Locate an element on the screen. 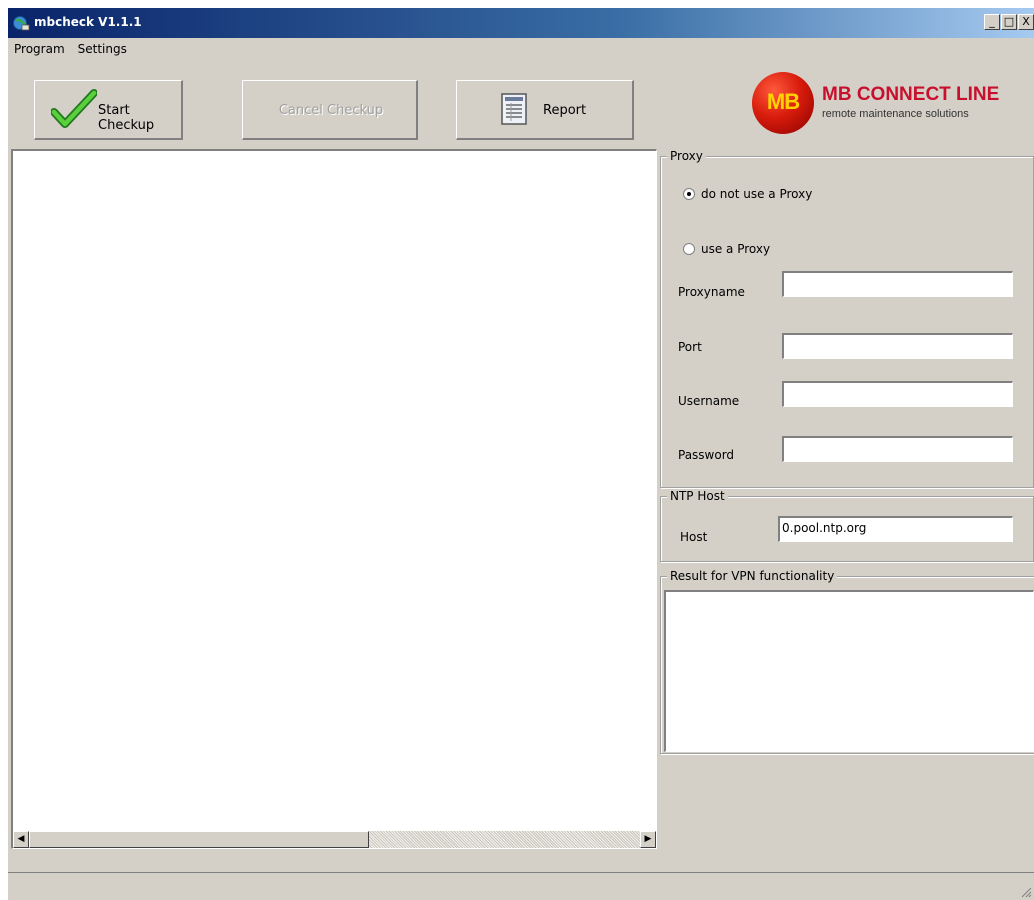  cancel-checkup-button: Cancel Checkup is located at coordinates (330, 110).